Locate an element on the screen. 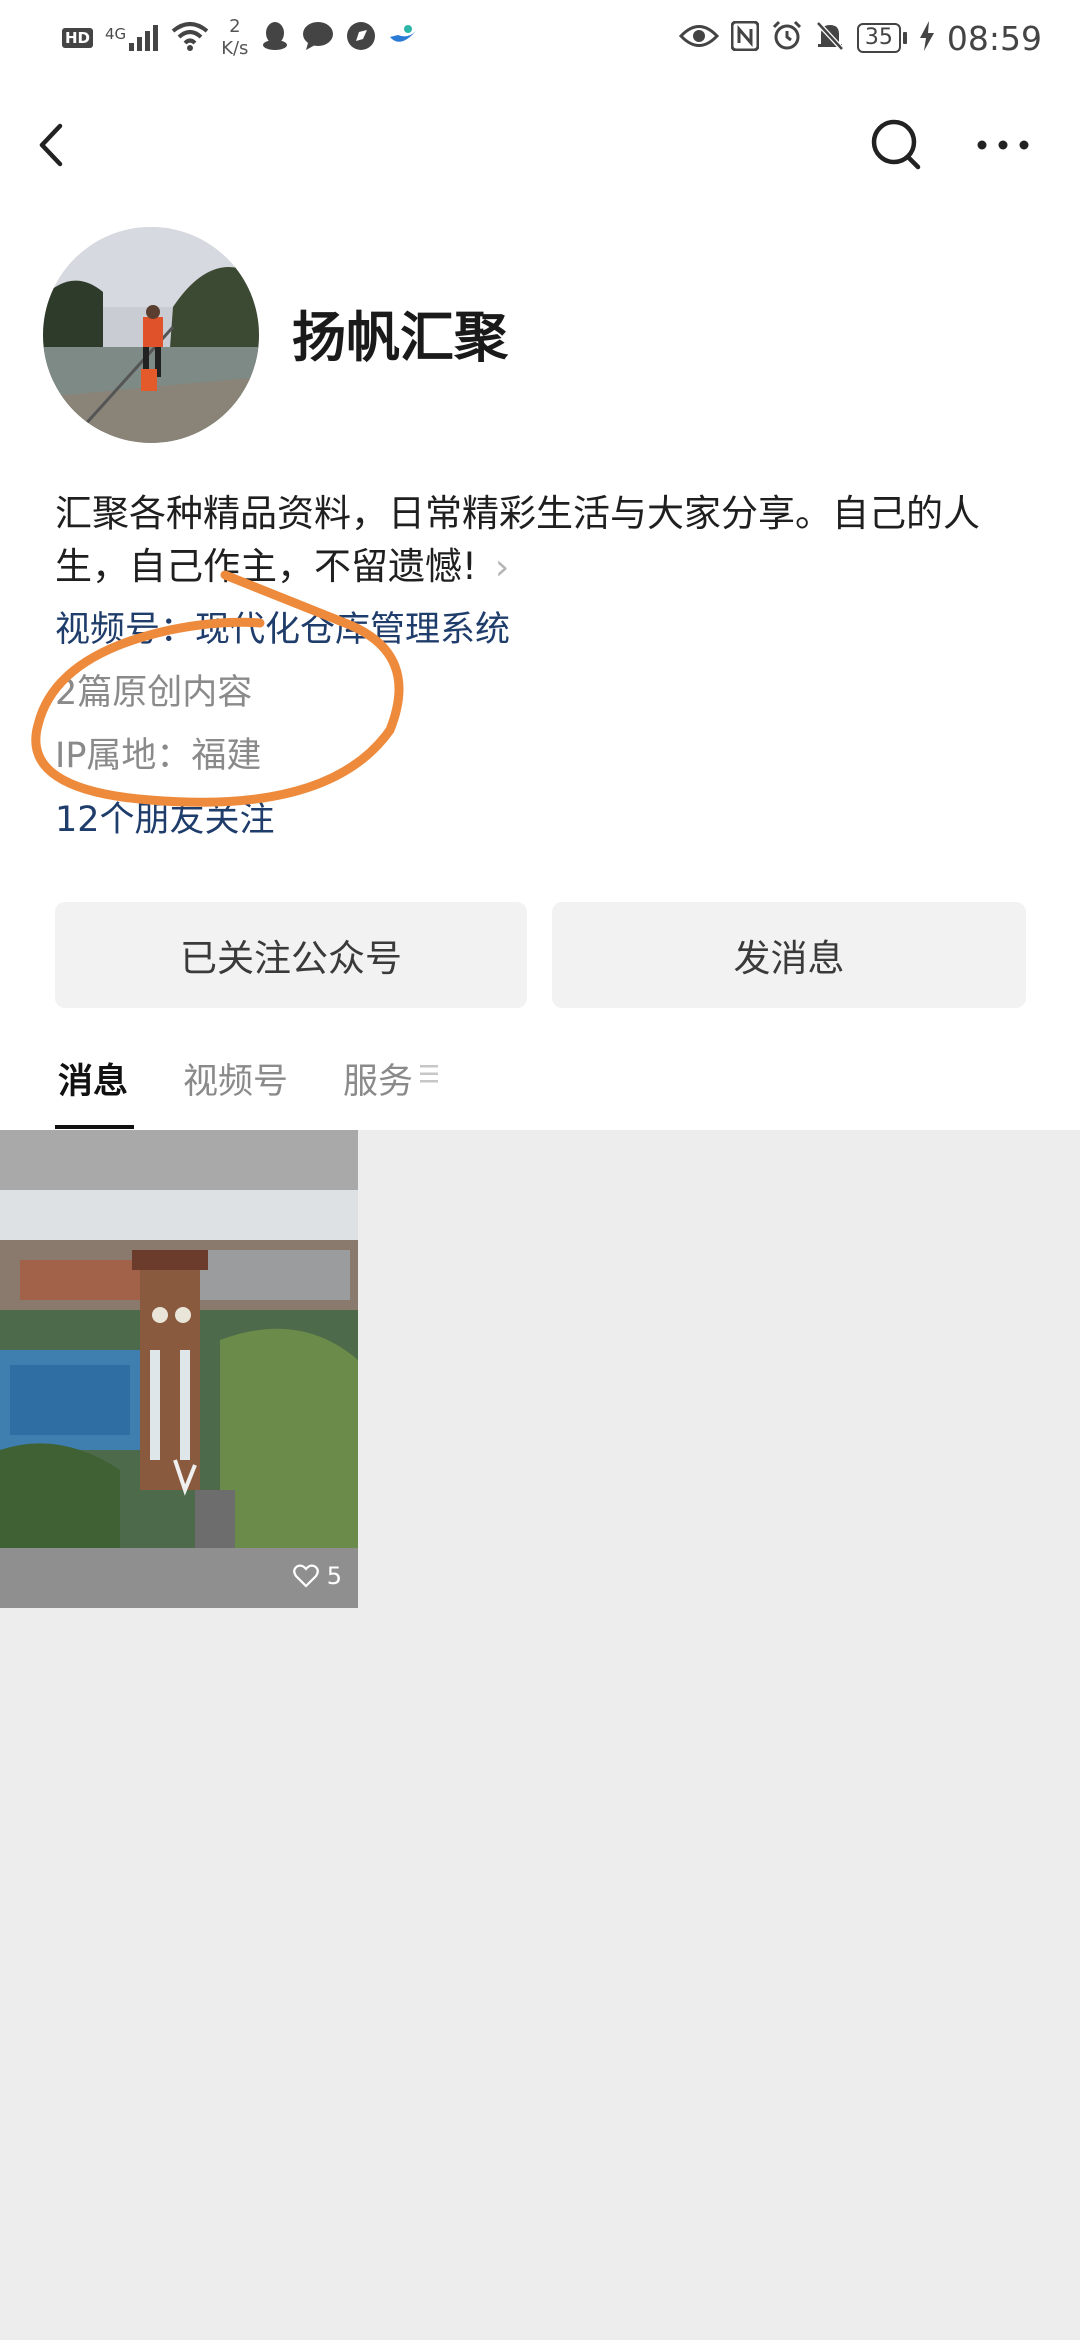  clock: 08:59 is located at coordinates (994, 38).